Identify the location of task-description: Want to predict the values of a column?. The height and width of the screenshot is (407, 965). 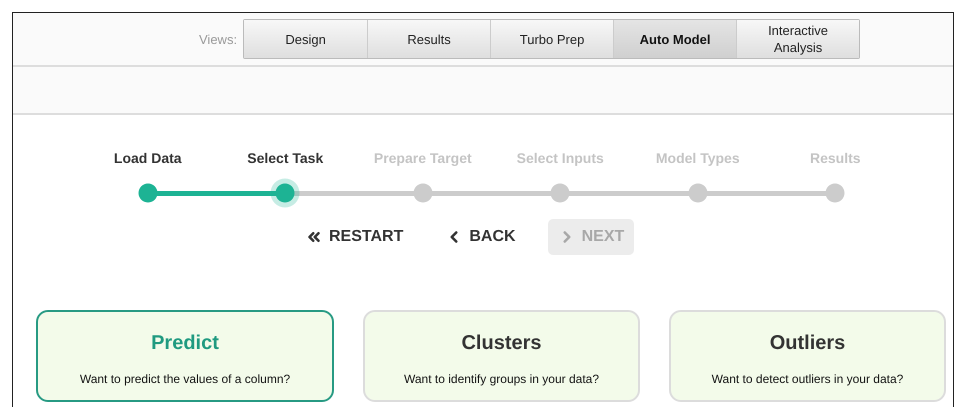
(185, 379).